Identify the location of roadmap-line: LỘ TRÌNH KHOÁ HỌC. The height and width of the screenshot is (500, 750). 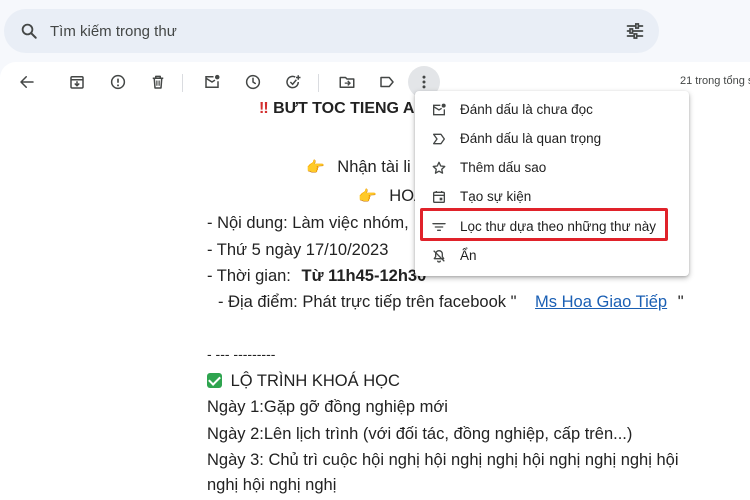
(303, 381).